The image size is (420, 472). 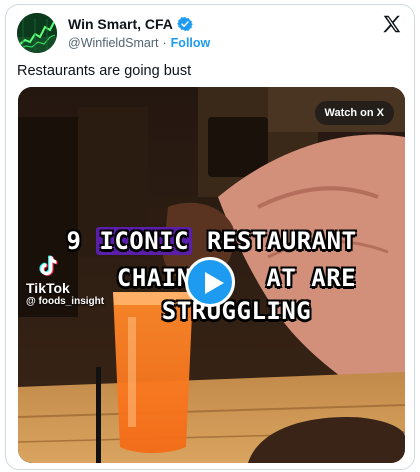 I want to click on avatar, so click(x=37, y=33).